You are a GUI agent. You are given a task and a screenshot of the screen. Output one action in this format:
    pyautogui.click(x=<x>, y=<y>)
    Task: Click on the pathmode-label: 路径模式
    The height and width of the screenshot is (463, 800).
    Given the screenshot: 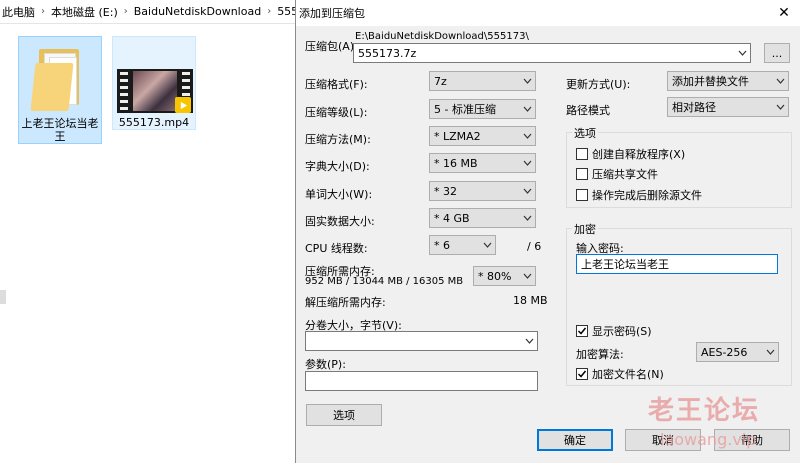 What is the action you would take?
    pyautogui.click(x=588, y=110)
    